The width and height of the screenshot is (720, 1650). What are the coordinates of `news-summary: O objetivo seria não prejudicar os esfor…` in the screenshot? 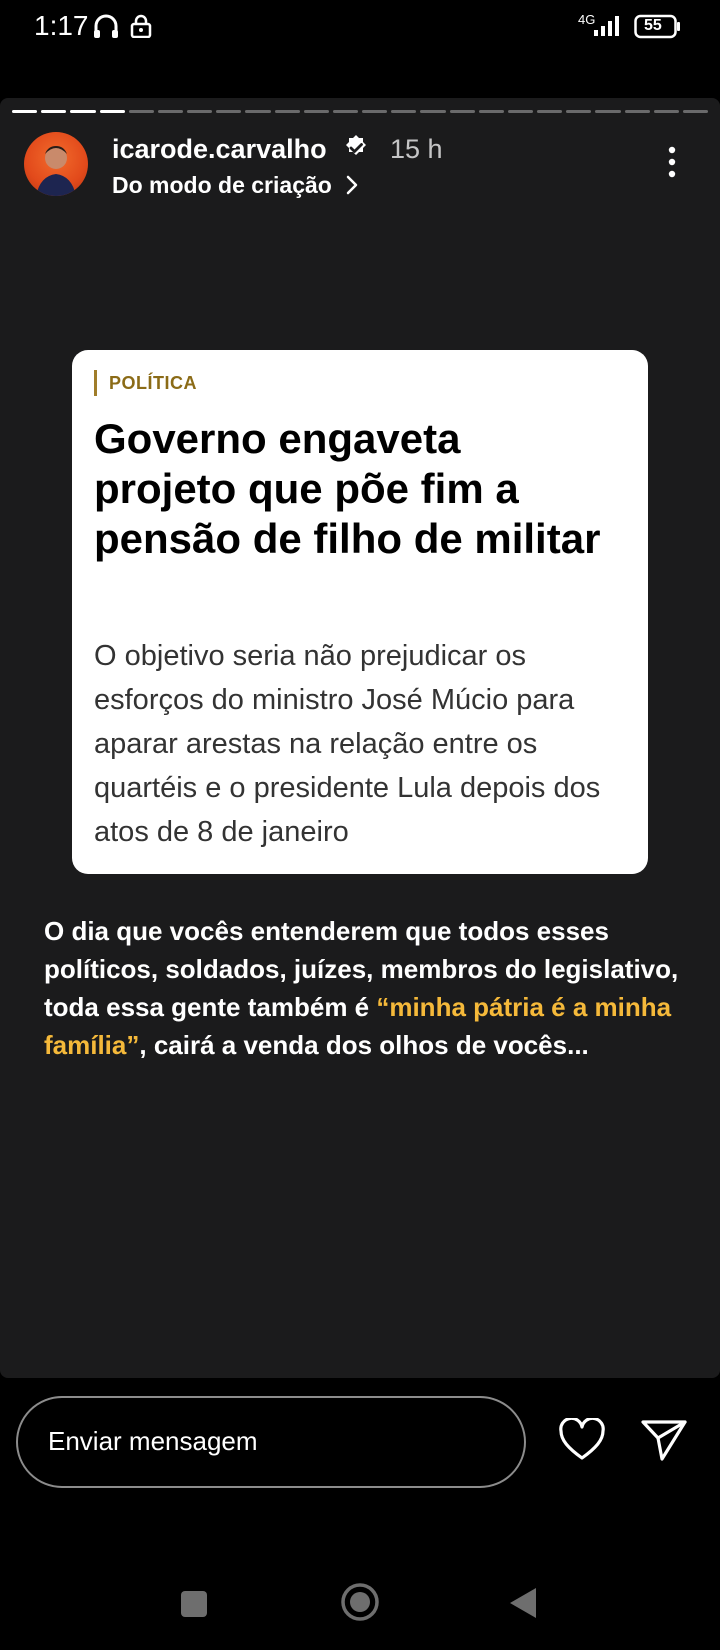 It's located at (347, 744).